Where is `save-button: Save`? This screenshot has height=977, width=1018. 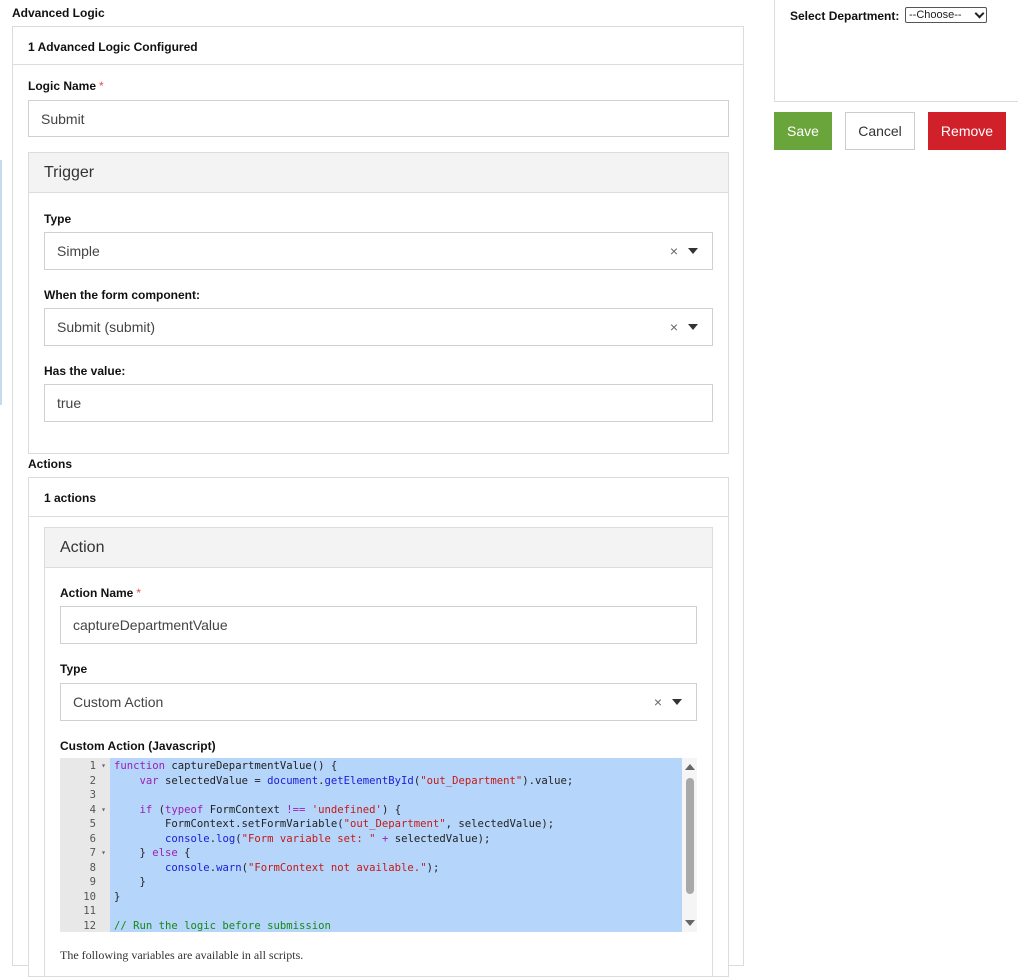
save-button: Save is located at coordinates (803, 131).